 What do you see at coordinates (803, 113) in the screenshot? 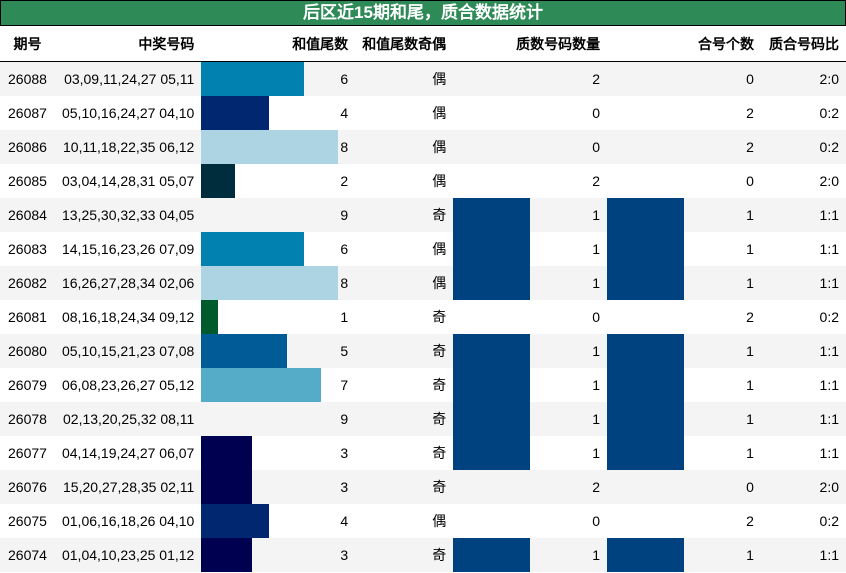
I see `ratio-cell: 0:2` at bounding box center [803, 113].